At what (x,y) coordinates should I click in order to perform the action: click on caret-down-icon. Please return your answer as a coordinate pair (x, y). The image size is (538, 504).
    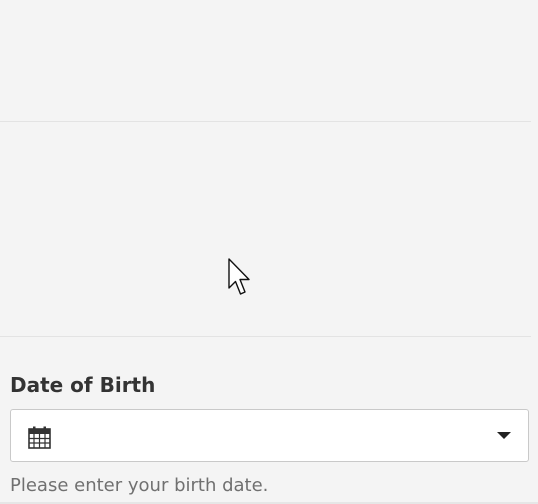
    Looking at the image, I should click on (504, 435).